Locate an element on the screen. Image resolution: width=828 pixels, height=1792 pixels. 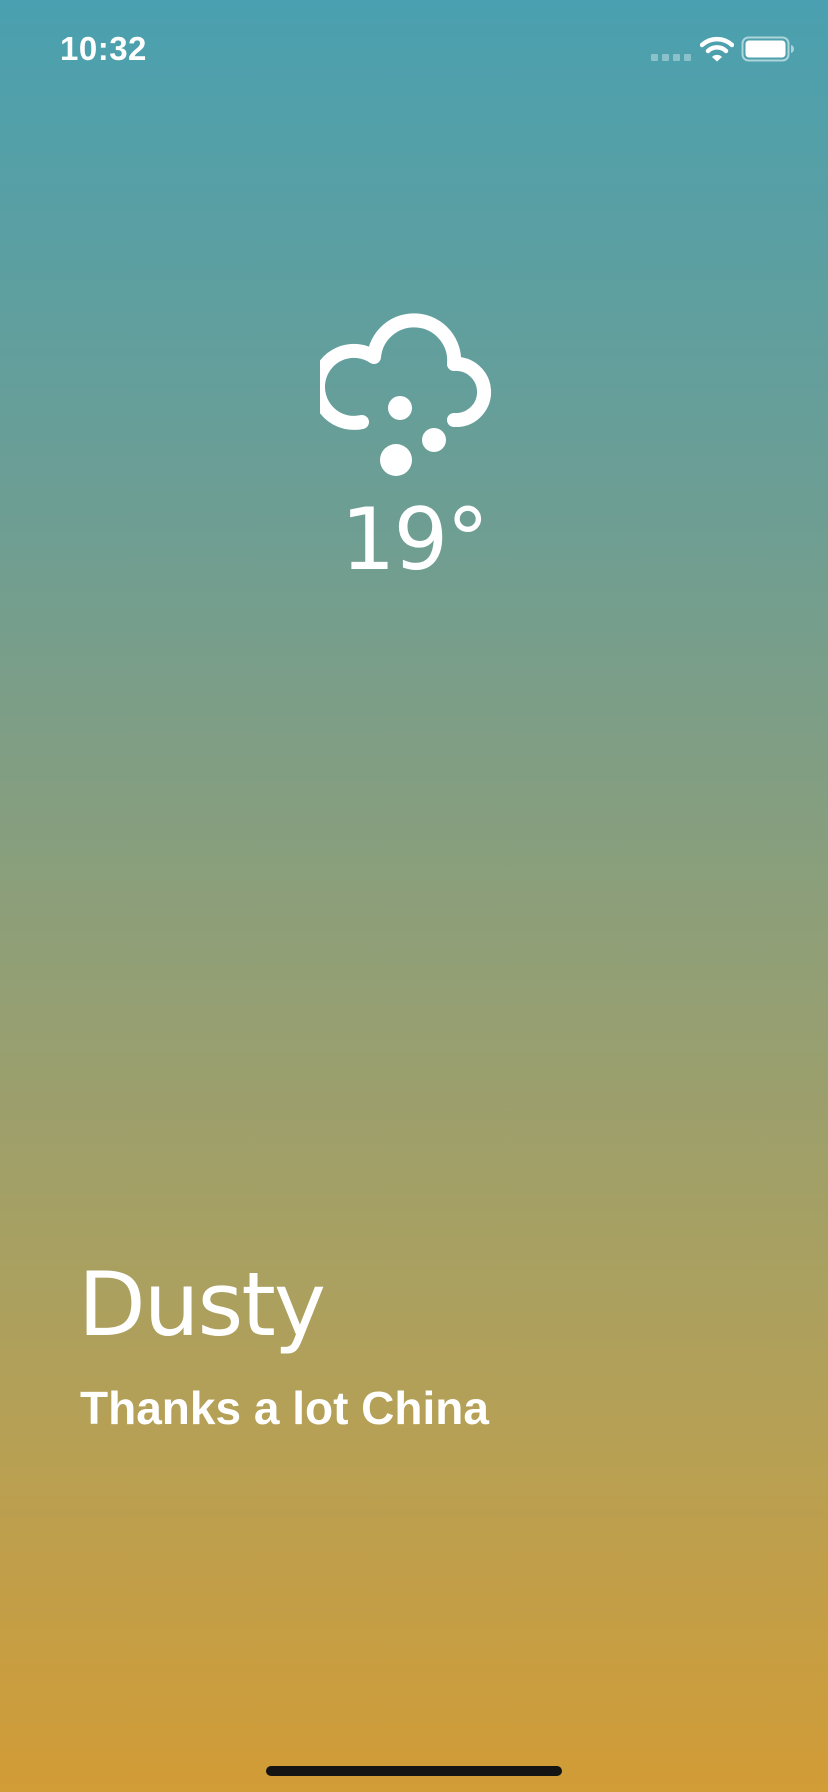
cloud-hail-icon is located at coordinates (405, 394).